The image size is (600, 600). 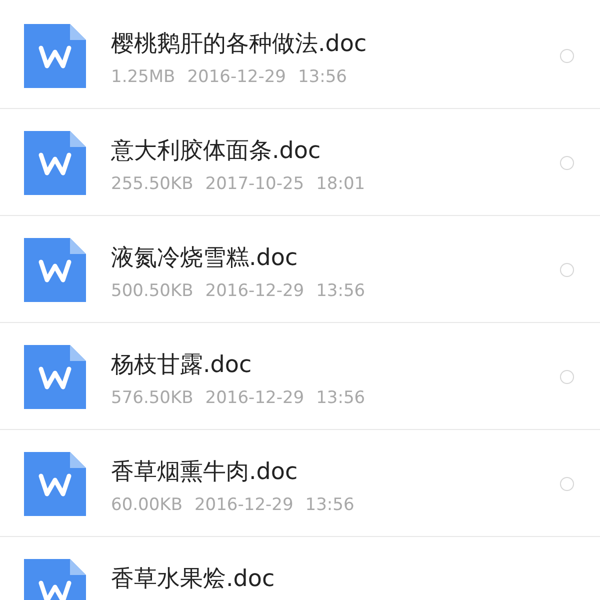 What do you see at coordinates (341, 184) in the screenshot?
I see `file-time: 18:01` at bounding box center [341, 184].